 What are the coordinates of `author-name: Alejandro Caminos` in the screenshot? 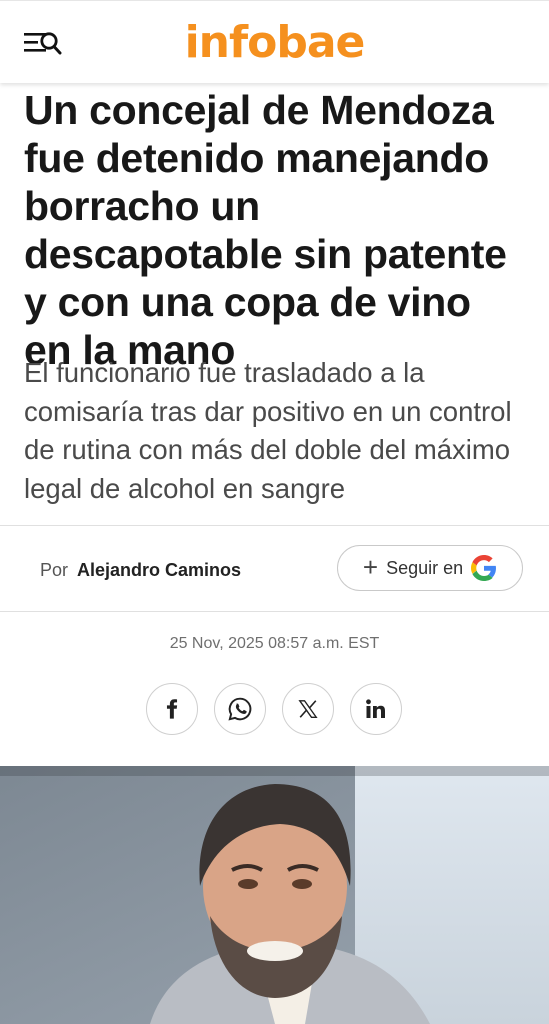 It's located at (159, 570).